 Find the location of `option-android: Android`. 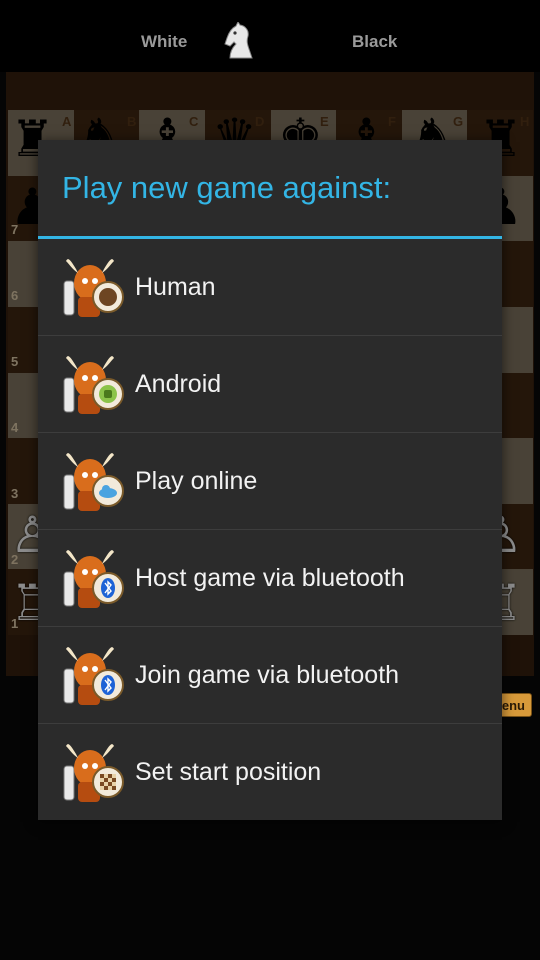

option-android: Android is located at coordinates (270, 384).